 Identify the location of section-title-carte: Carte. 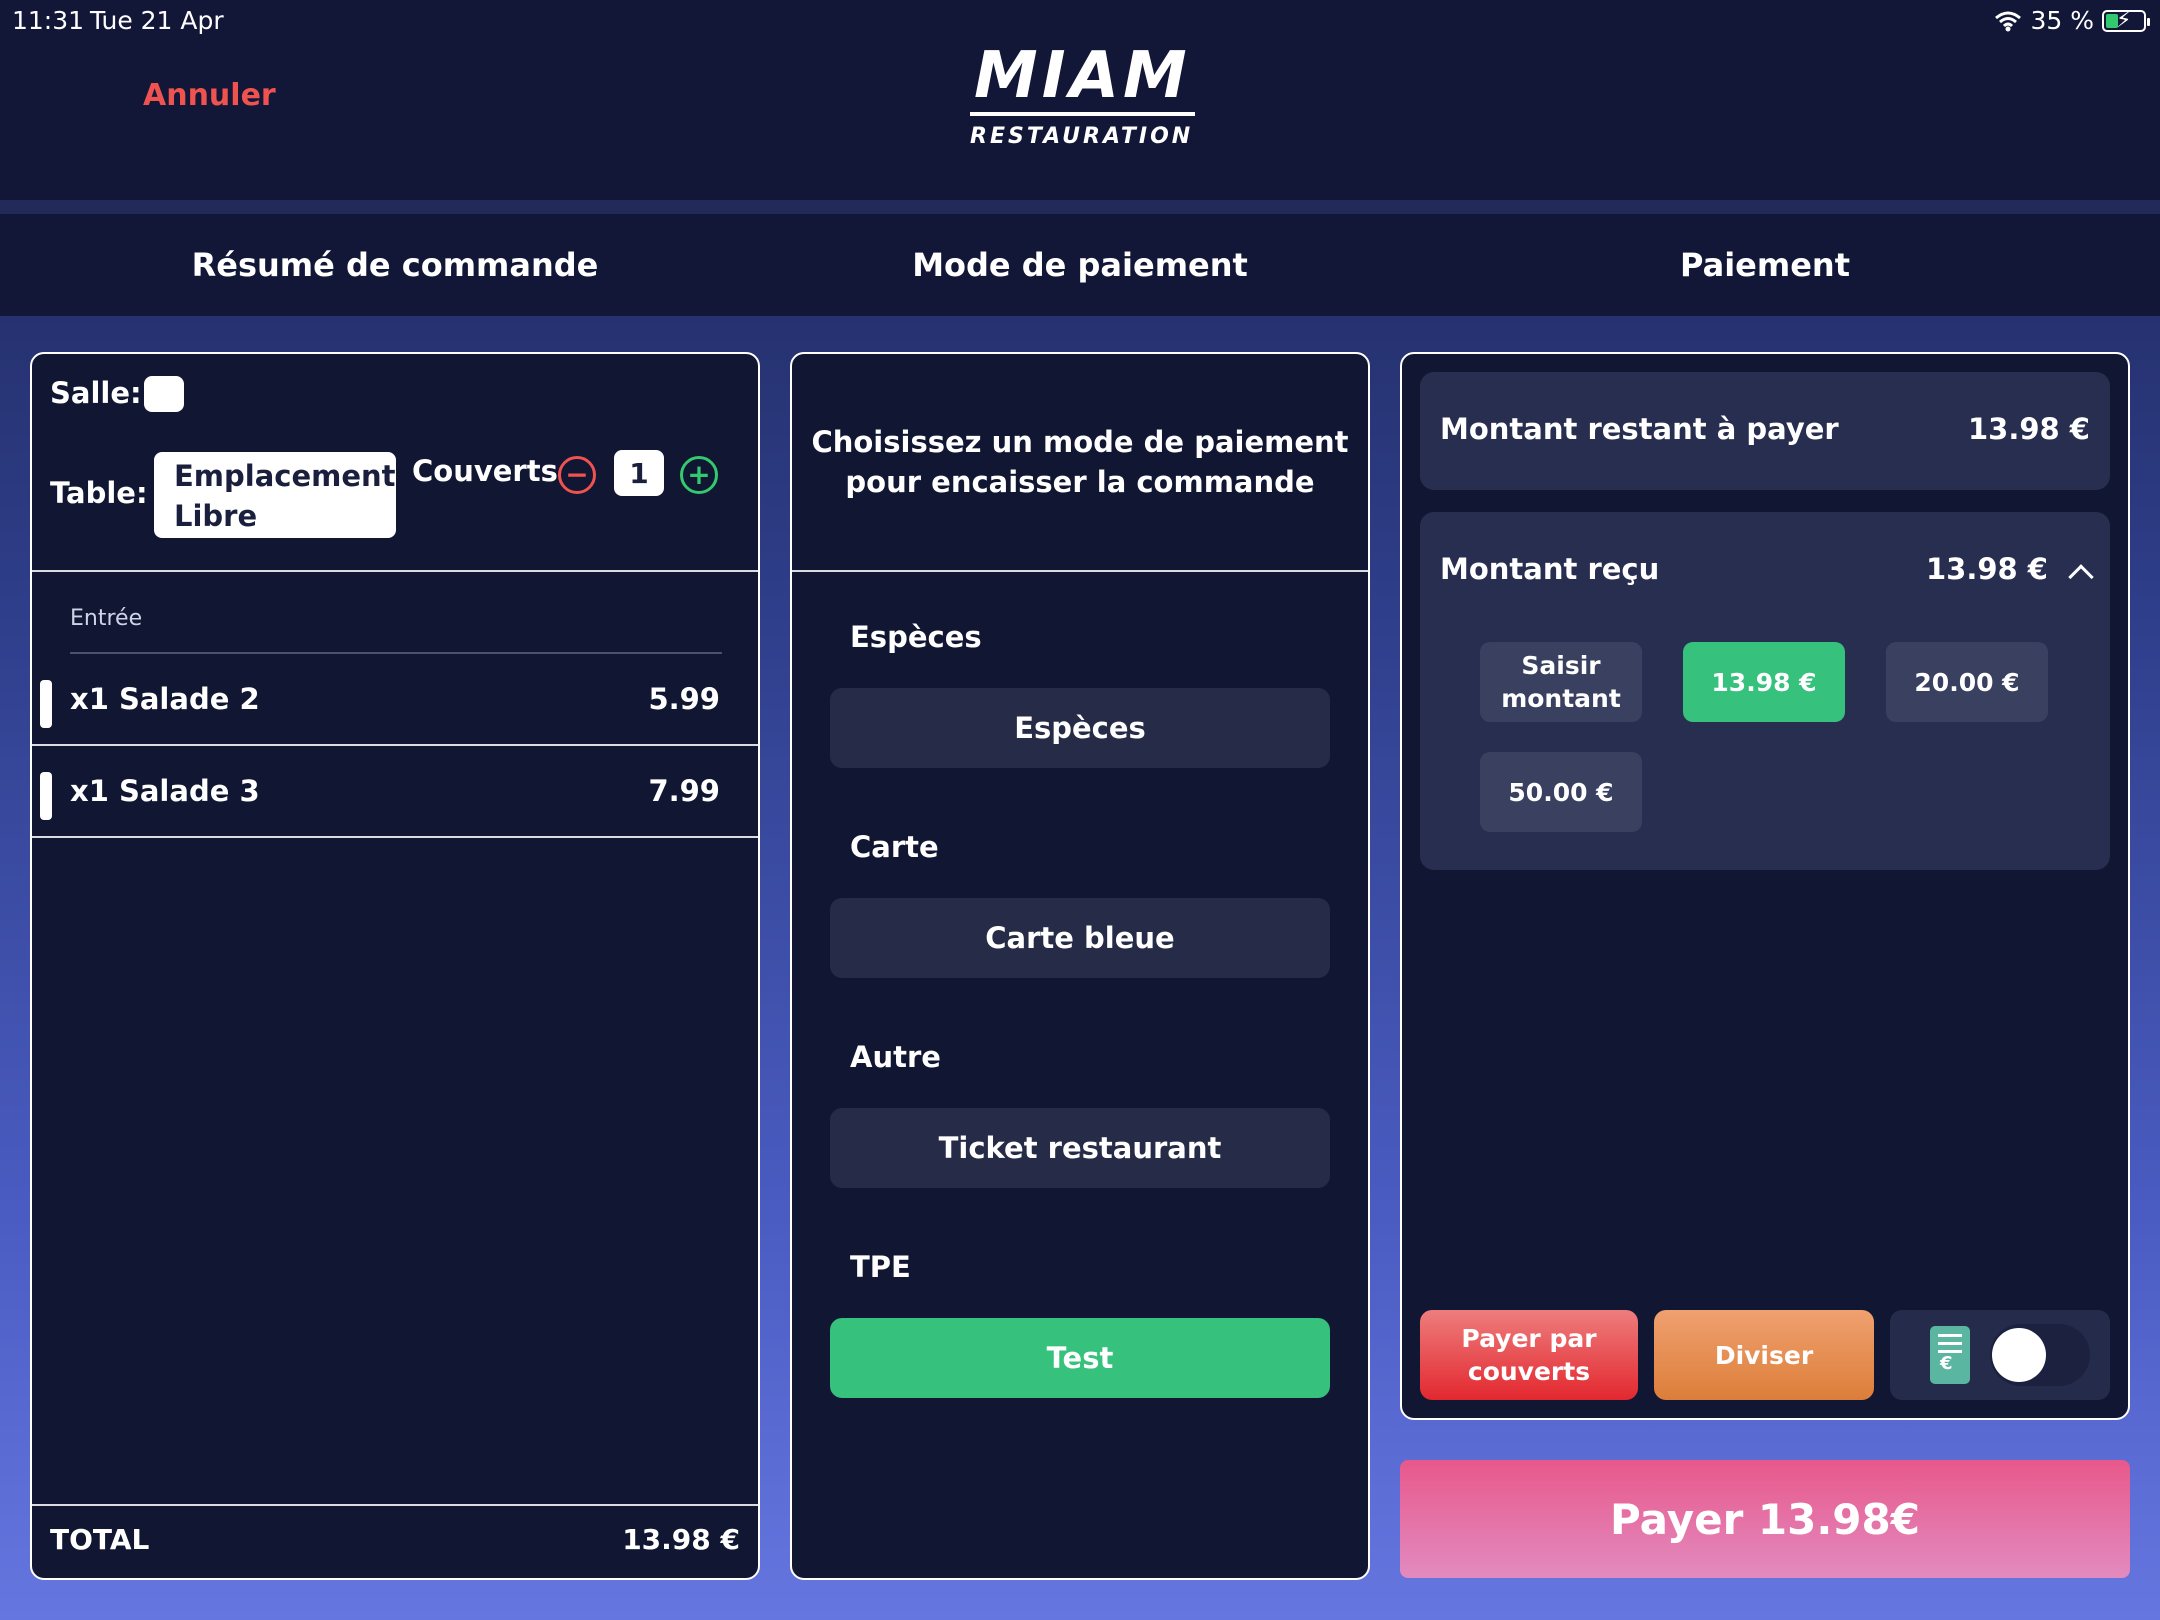
(894, 847).